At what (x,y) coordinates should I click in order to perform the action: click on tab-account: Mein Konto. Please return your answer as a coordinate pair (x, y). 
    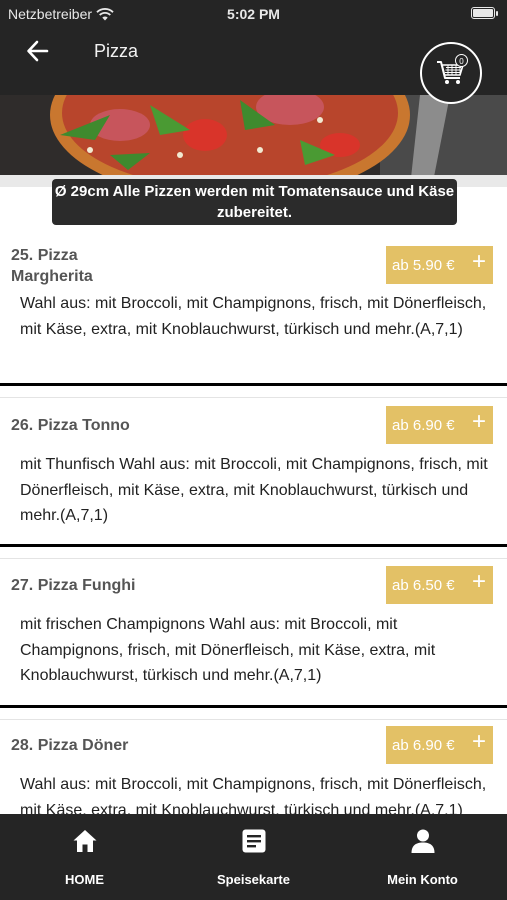
    Looking at the image, I should click on (422, 857).